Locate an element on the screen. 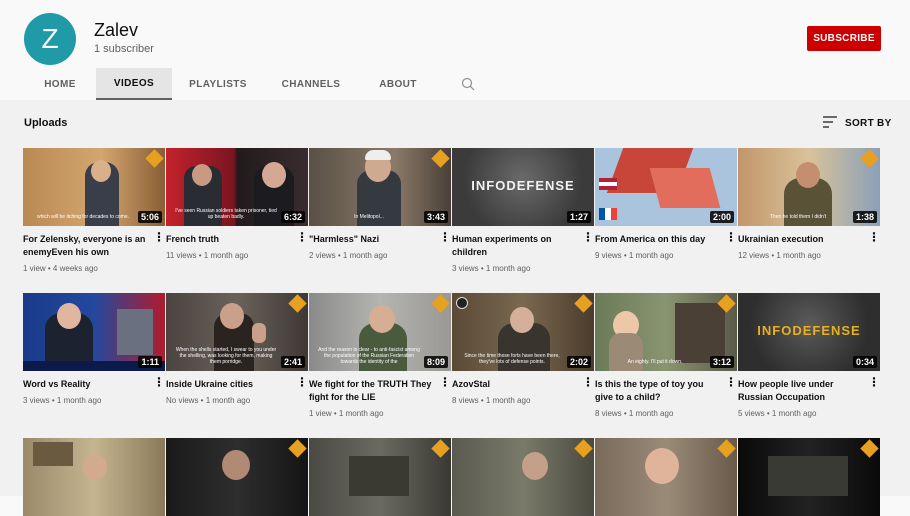 This screenshot has height=516, width=910. subscribe-button: SUBSCRIBE is located at coordinates (844, 38).